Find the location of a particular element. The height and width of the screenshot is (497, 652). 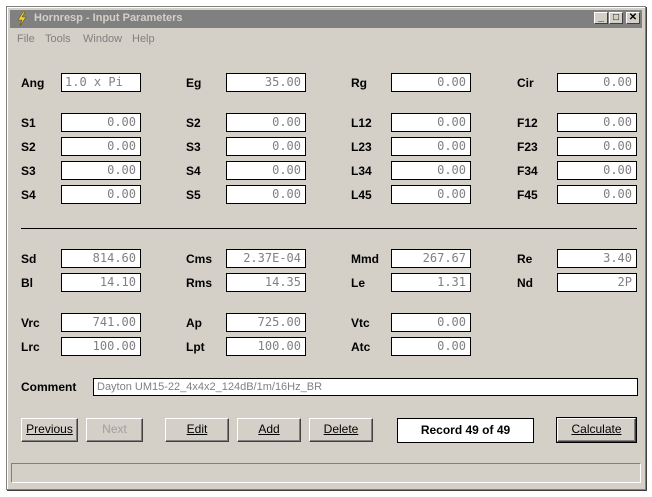

l45-field: 0.00 is located at coordinates (431, 194).